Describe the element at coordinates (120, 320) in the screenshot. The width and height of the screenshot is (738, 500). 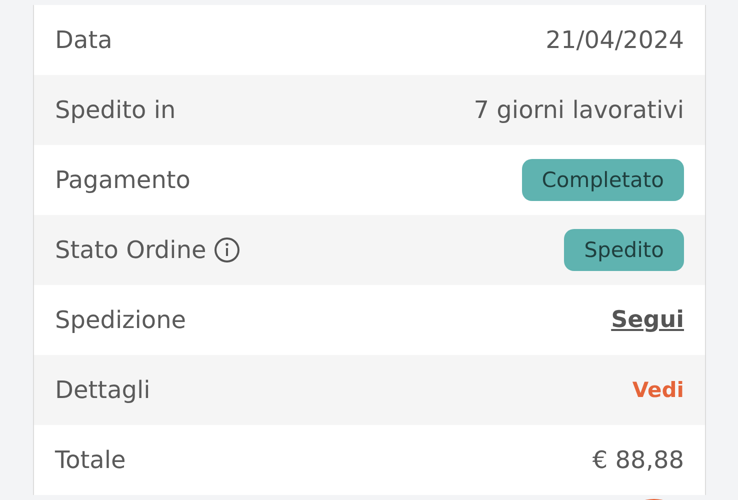
I see `row-label: Spedizione` at that location.